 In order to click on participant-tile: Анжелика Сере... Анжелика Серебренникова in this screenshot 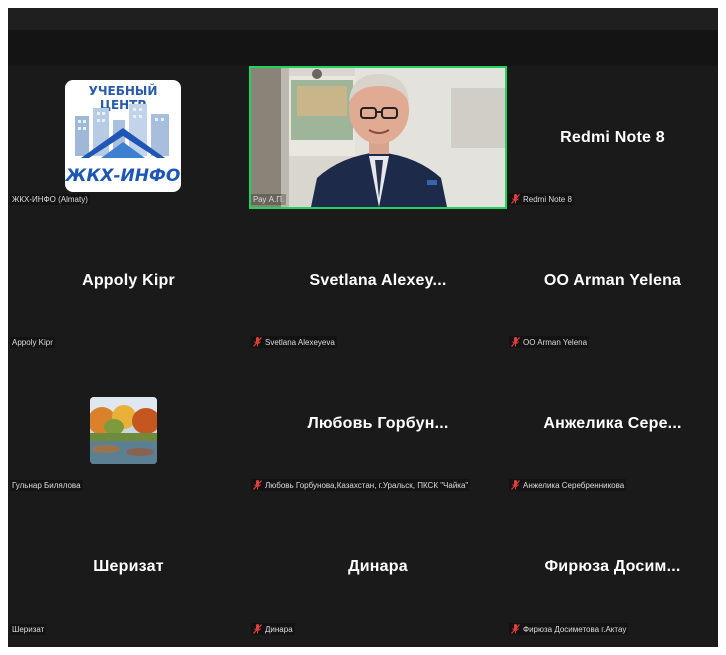, I will do `click(612, 423)`.